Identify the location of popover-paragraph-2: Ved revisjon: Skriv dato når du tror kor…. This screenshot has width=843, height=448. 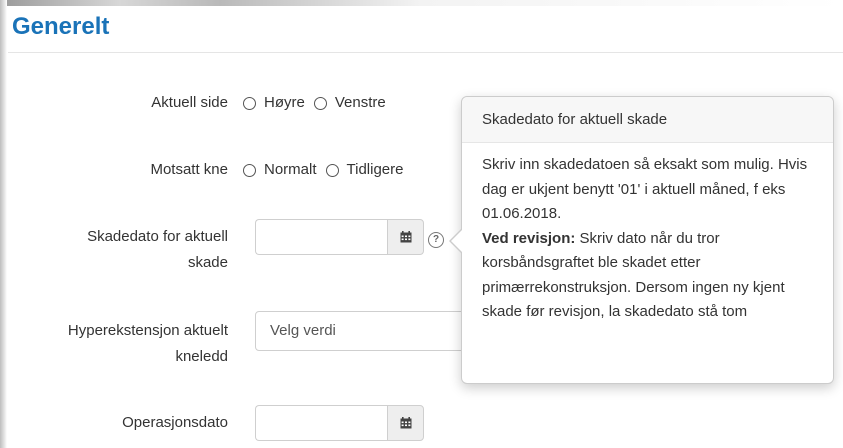
(647, 276).